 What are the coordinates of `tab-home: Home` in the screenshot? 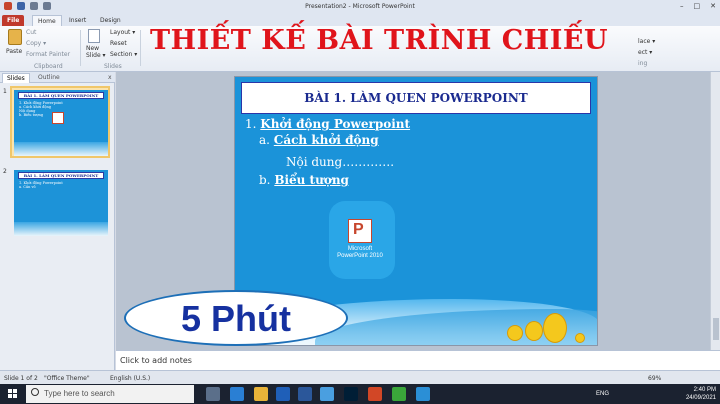 It's located at (47, 20).